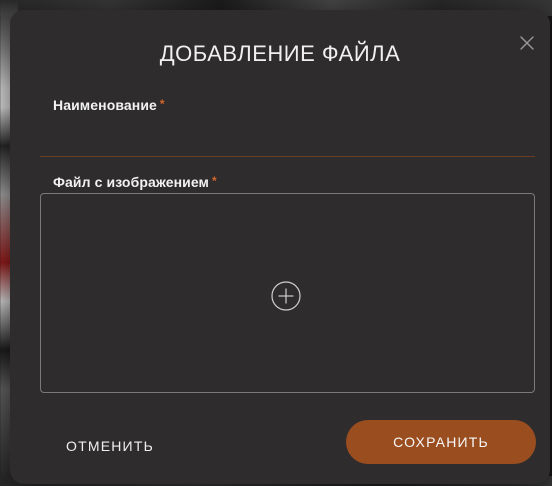  Describe the element at coordinates (280, 53) in the screenshot. I see `dialog-title: ДОБАВЛЕНИЕ ФАЙЛА` at that location.